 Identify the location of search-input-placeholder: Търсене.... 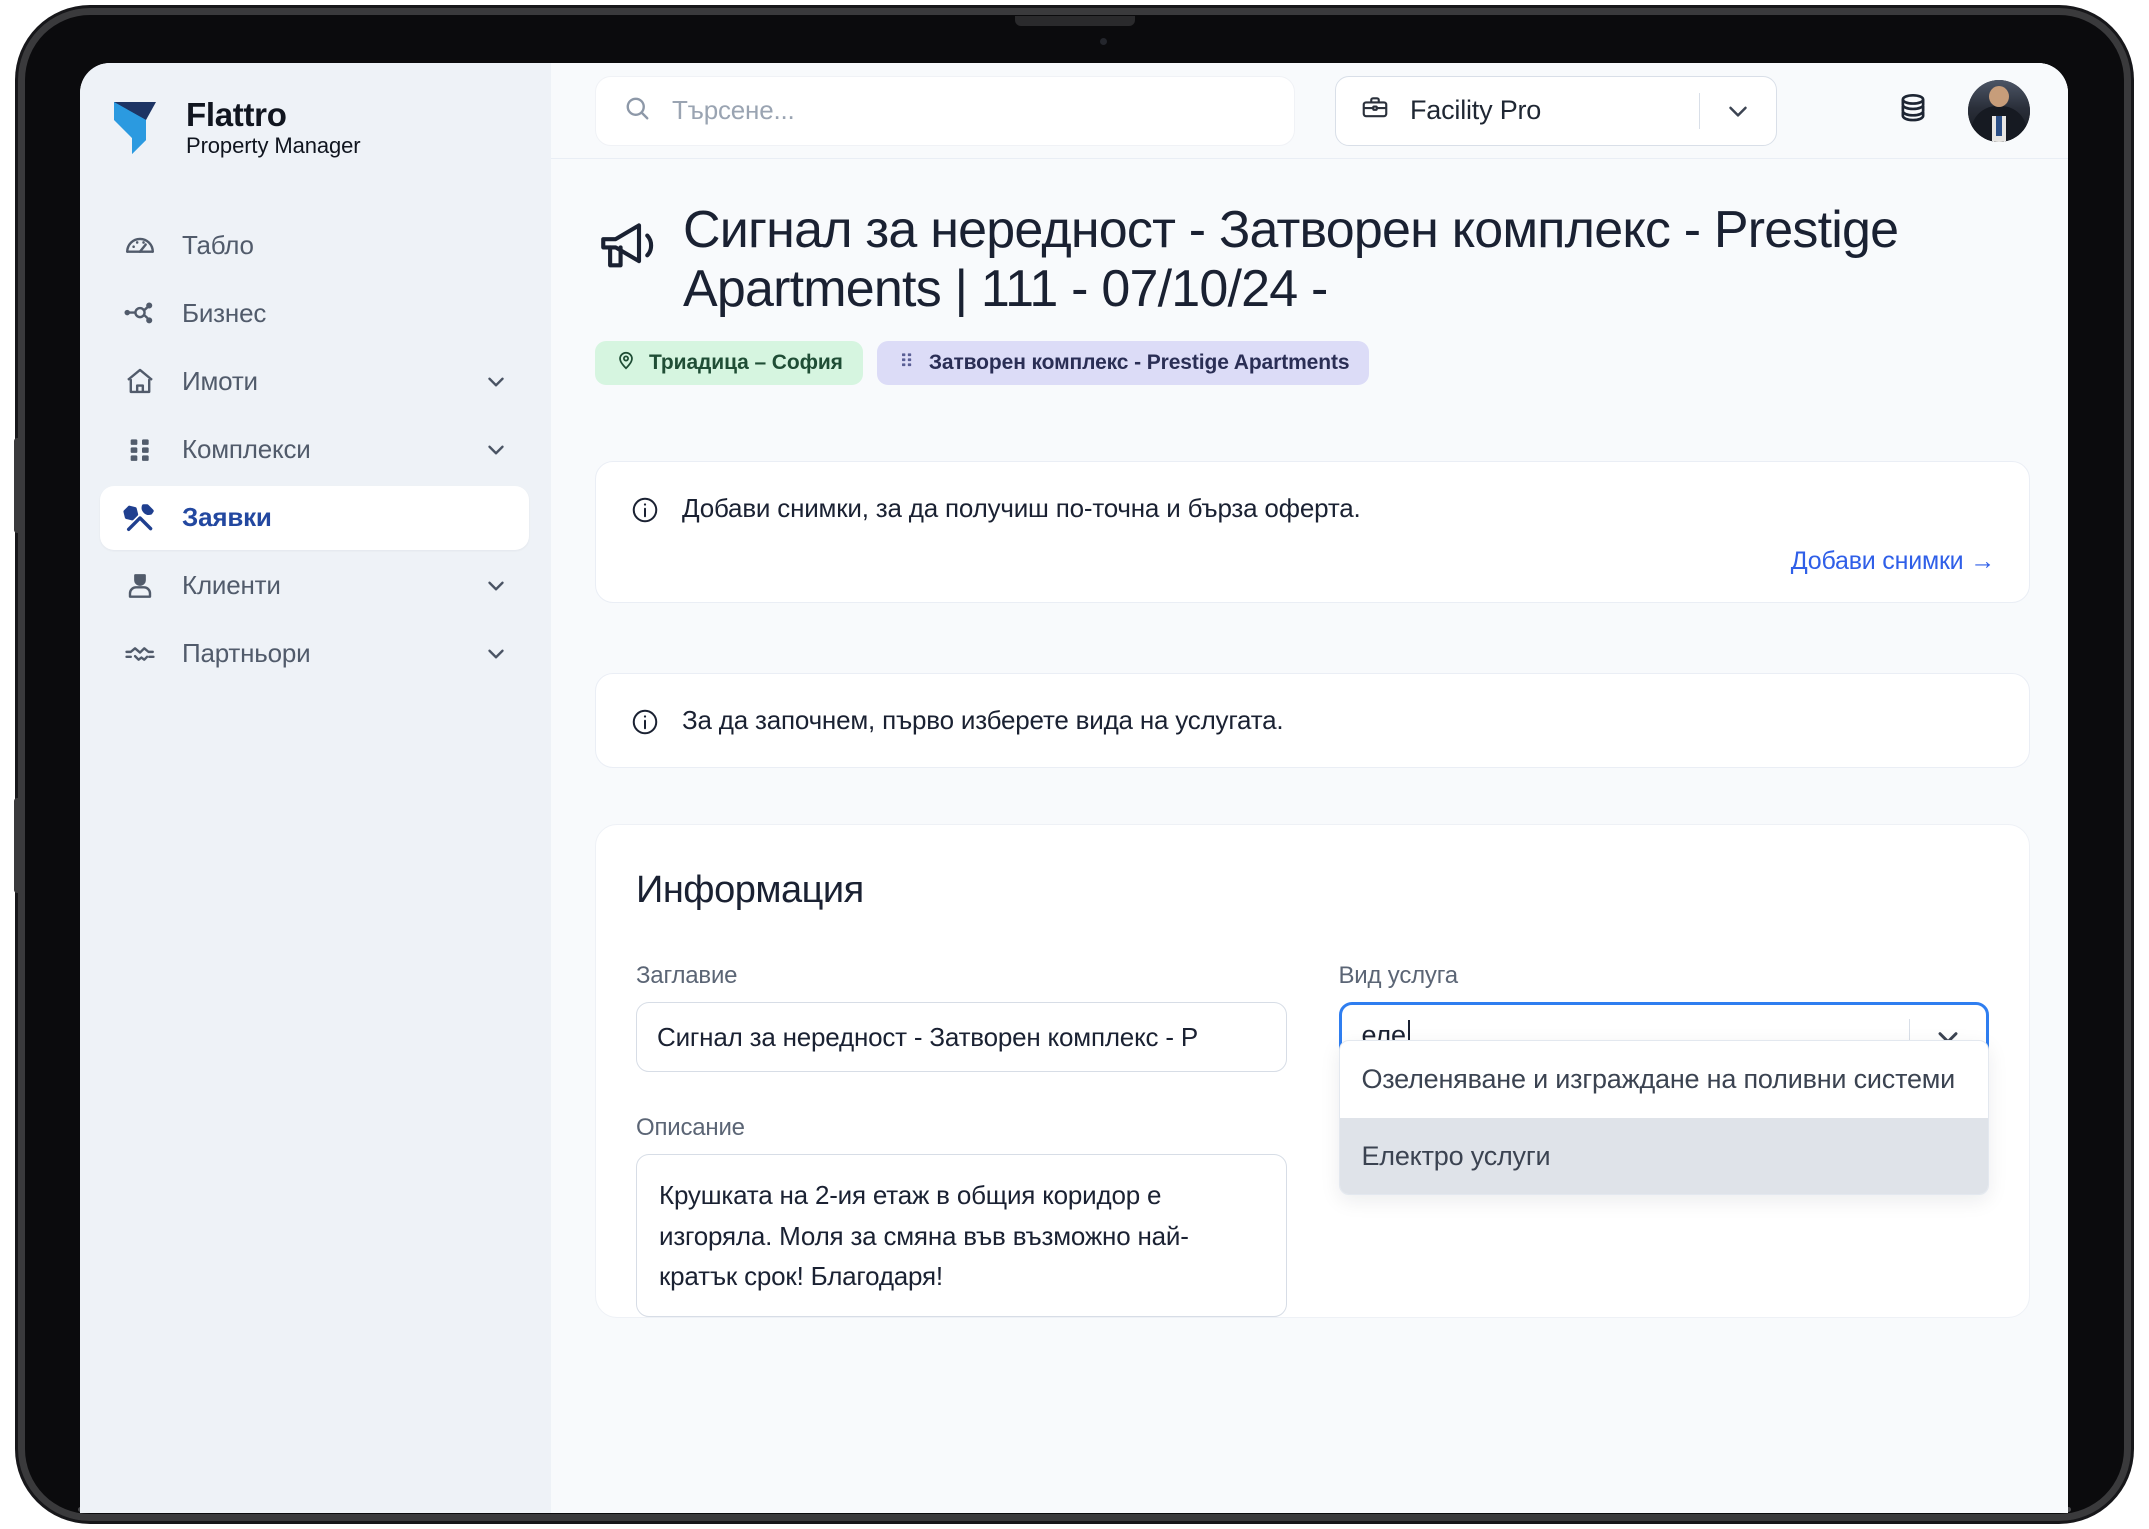
(733, 110).